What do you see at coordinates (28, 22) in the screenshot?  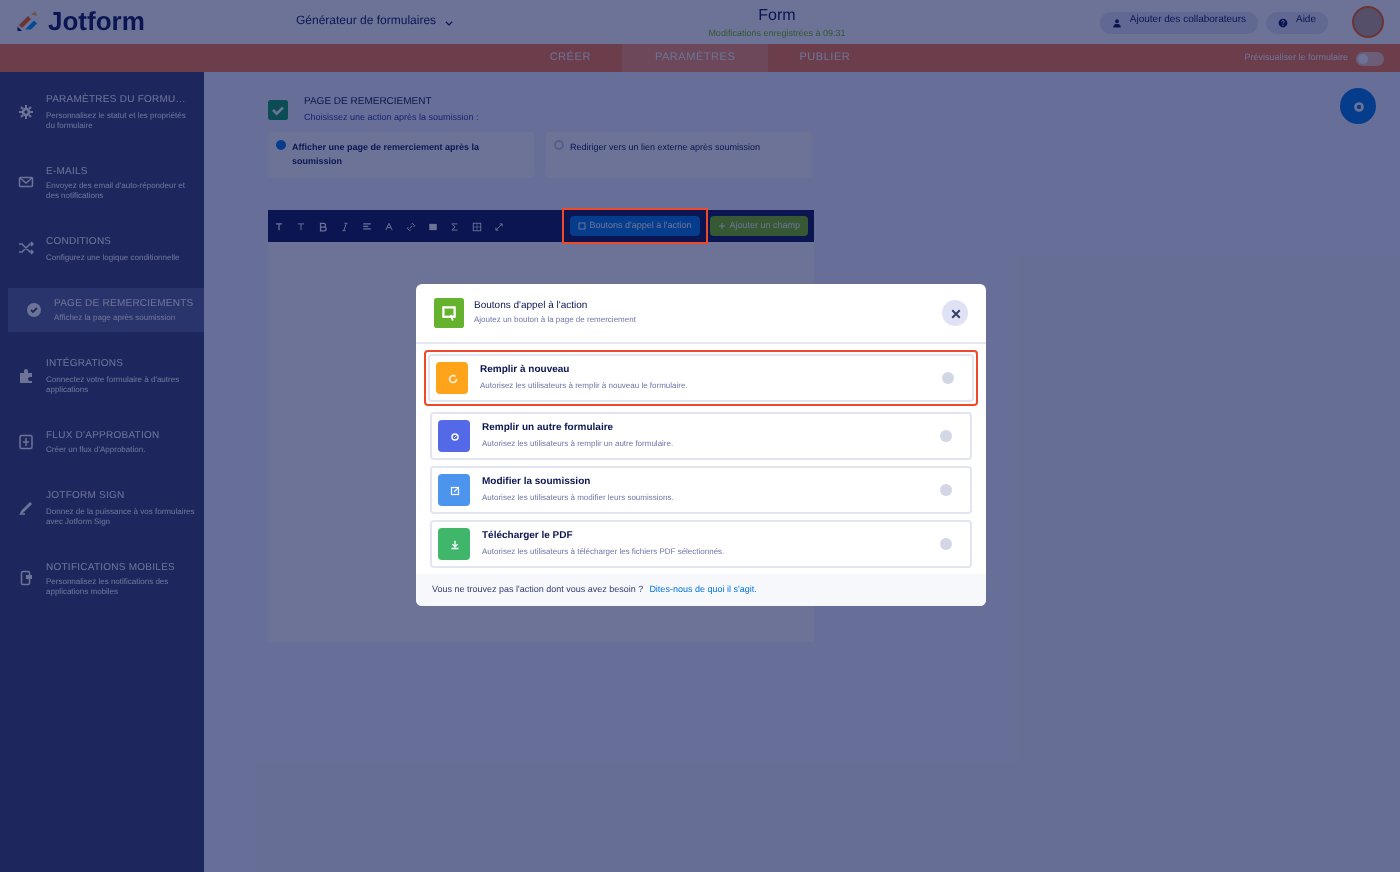 I see `logo-icon` at bounding box center [28, 22].